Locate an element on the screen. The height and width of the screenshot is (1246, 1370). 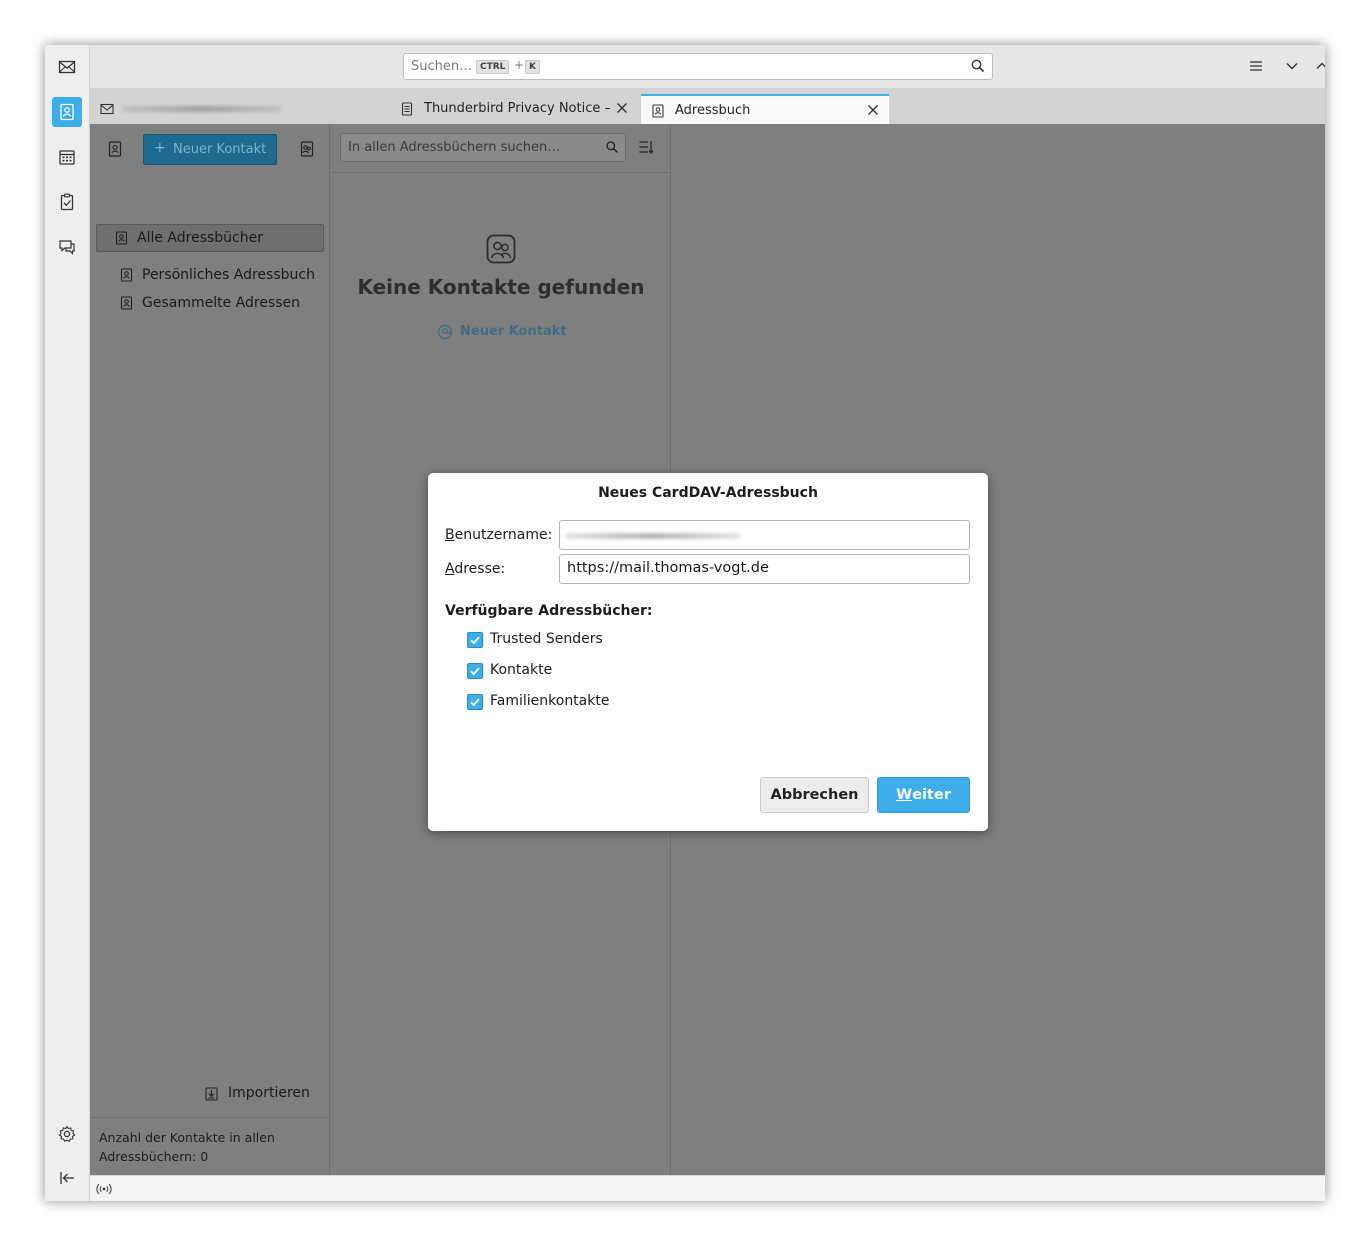
minimize-button is located at coordinates (1292, 66).